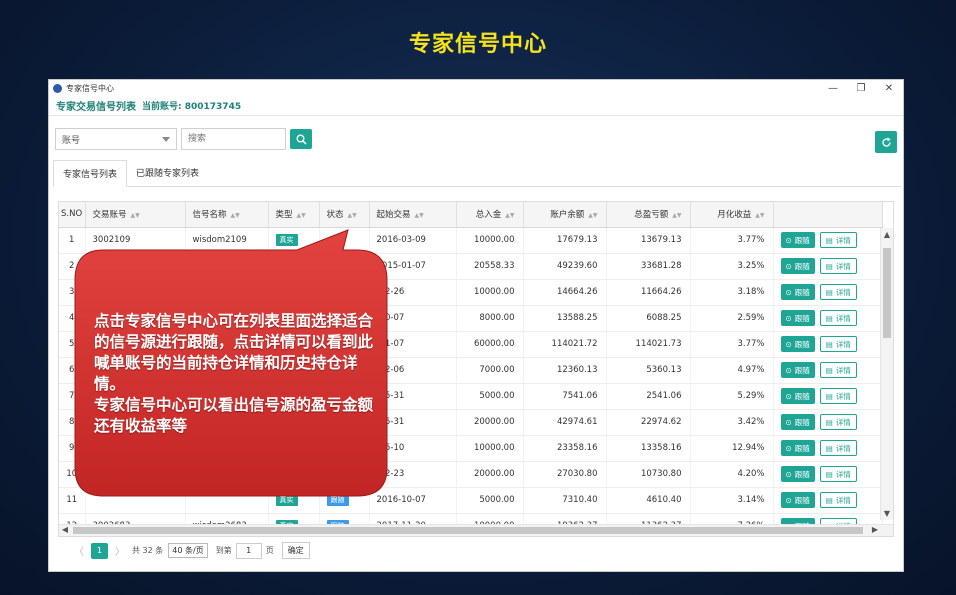 The width and height of the screenshot is (956, 595). I want to click on page-size-select: 40 条/页, so click(188, 550).